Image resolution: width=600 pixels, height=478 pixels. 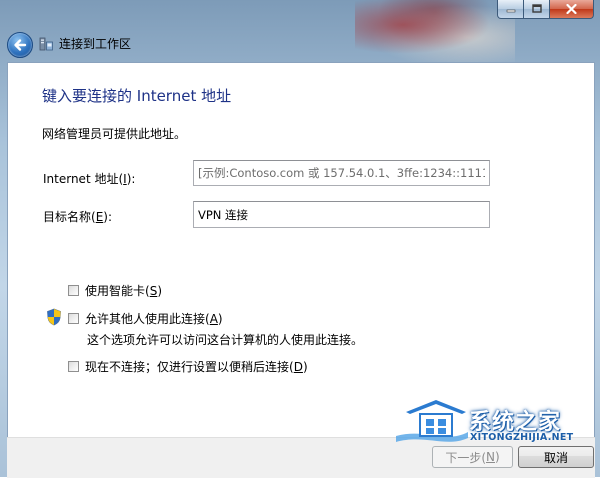 What do you see at coordinates (435, 31) in the screenshot?
I see `glass-background-art` at bounding box center [435, 31].